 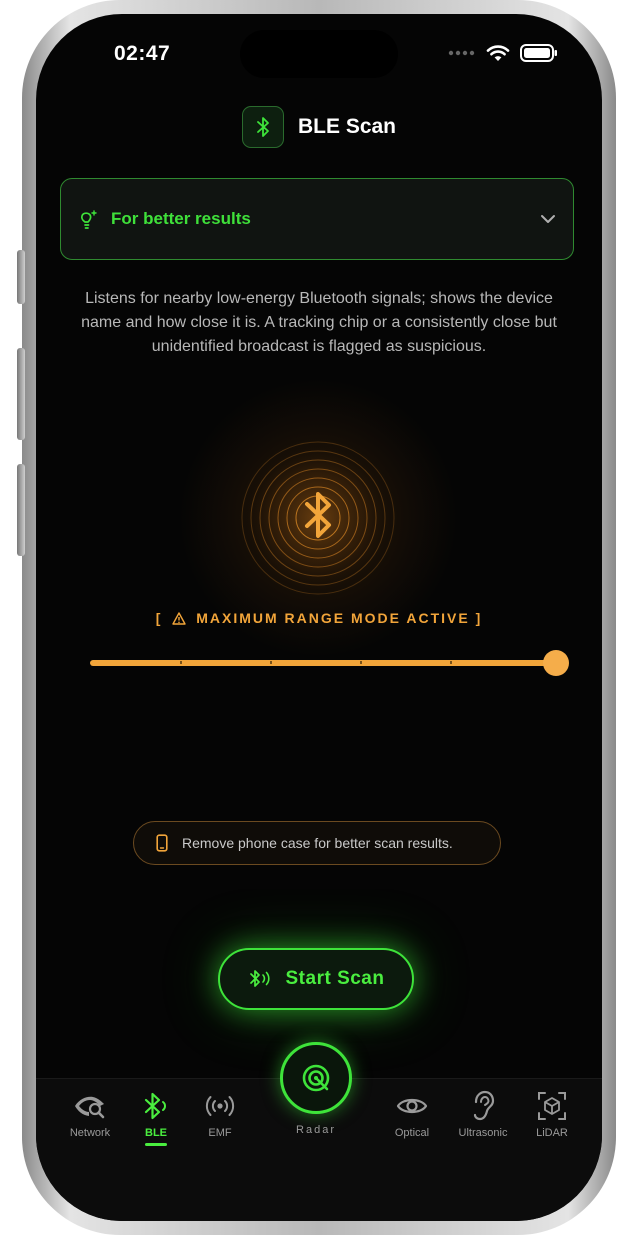 What do you see at coordinates (90, 1133) in the screenshot?
I see `tab-label: Network` at bounding box center [90, 1133].